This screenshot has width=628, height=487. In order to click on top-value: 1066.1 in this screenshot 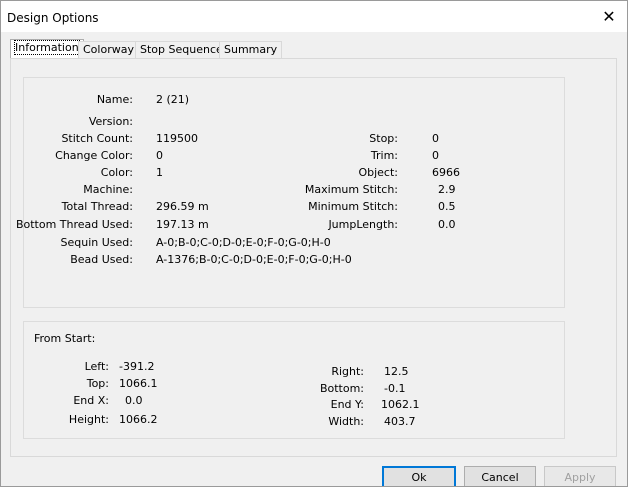, I will do `click(138, 383)`.